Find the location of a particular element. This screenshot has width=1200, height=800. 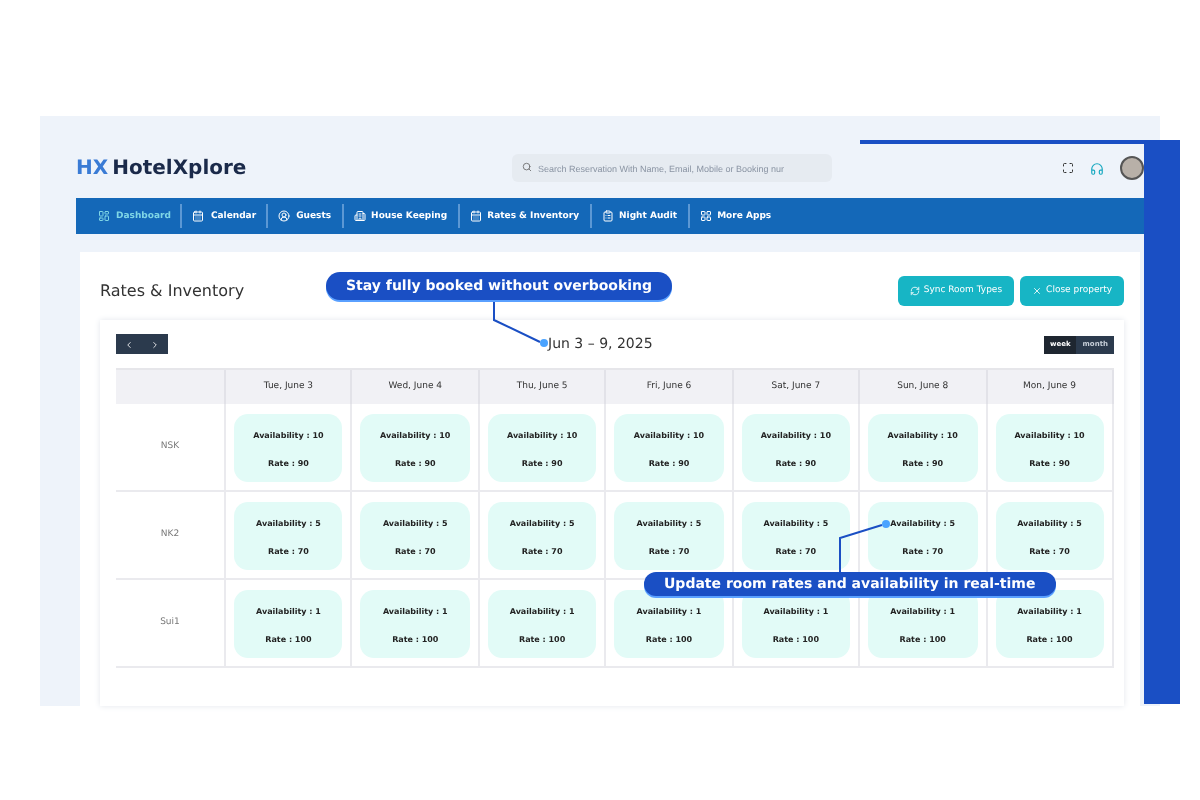

clipboard-icon is located at coordinates (607, 216).